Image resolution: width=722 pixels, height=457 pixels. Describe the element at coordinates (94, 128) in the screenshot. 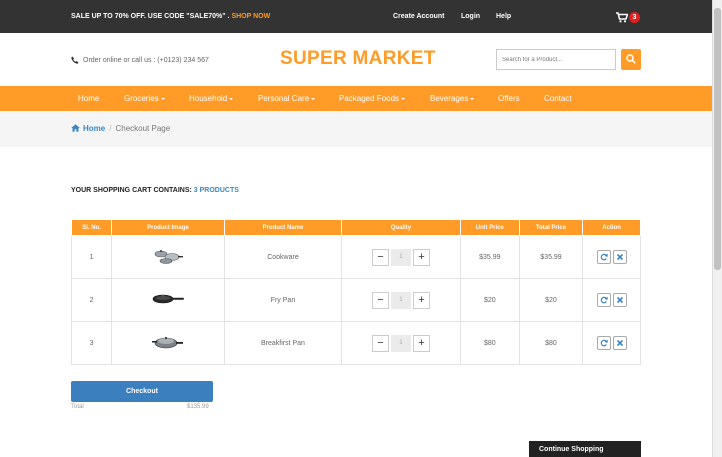

I see `breadcrumb-home-link: Home` at that location.